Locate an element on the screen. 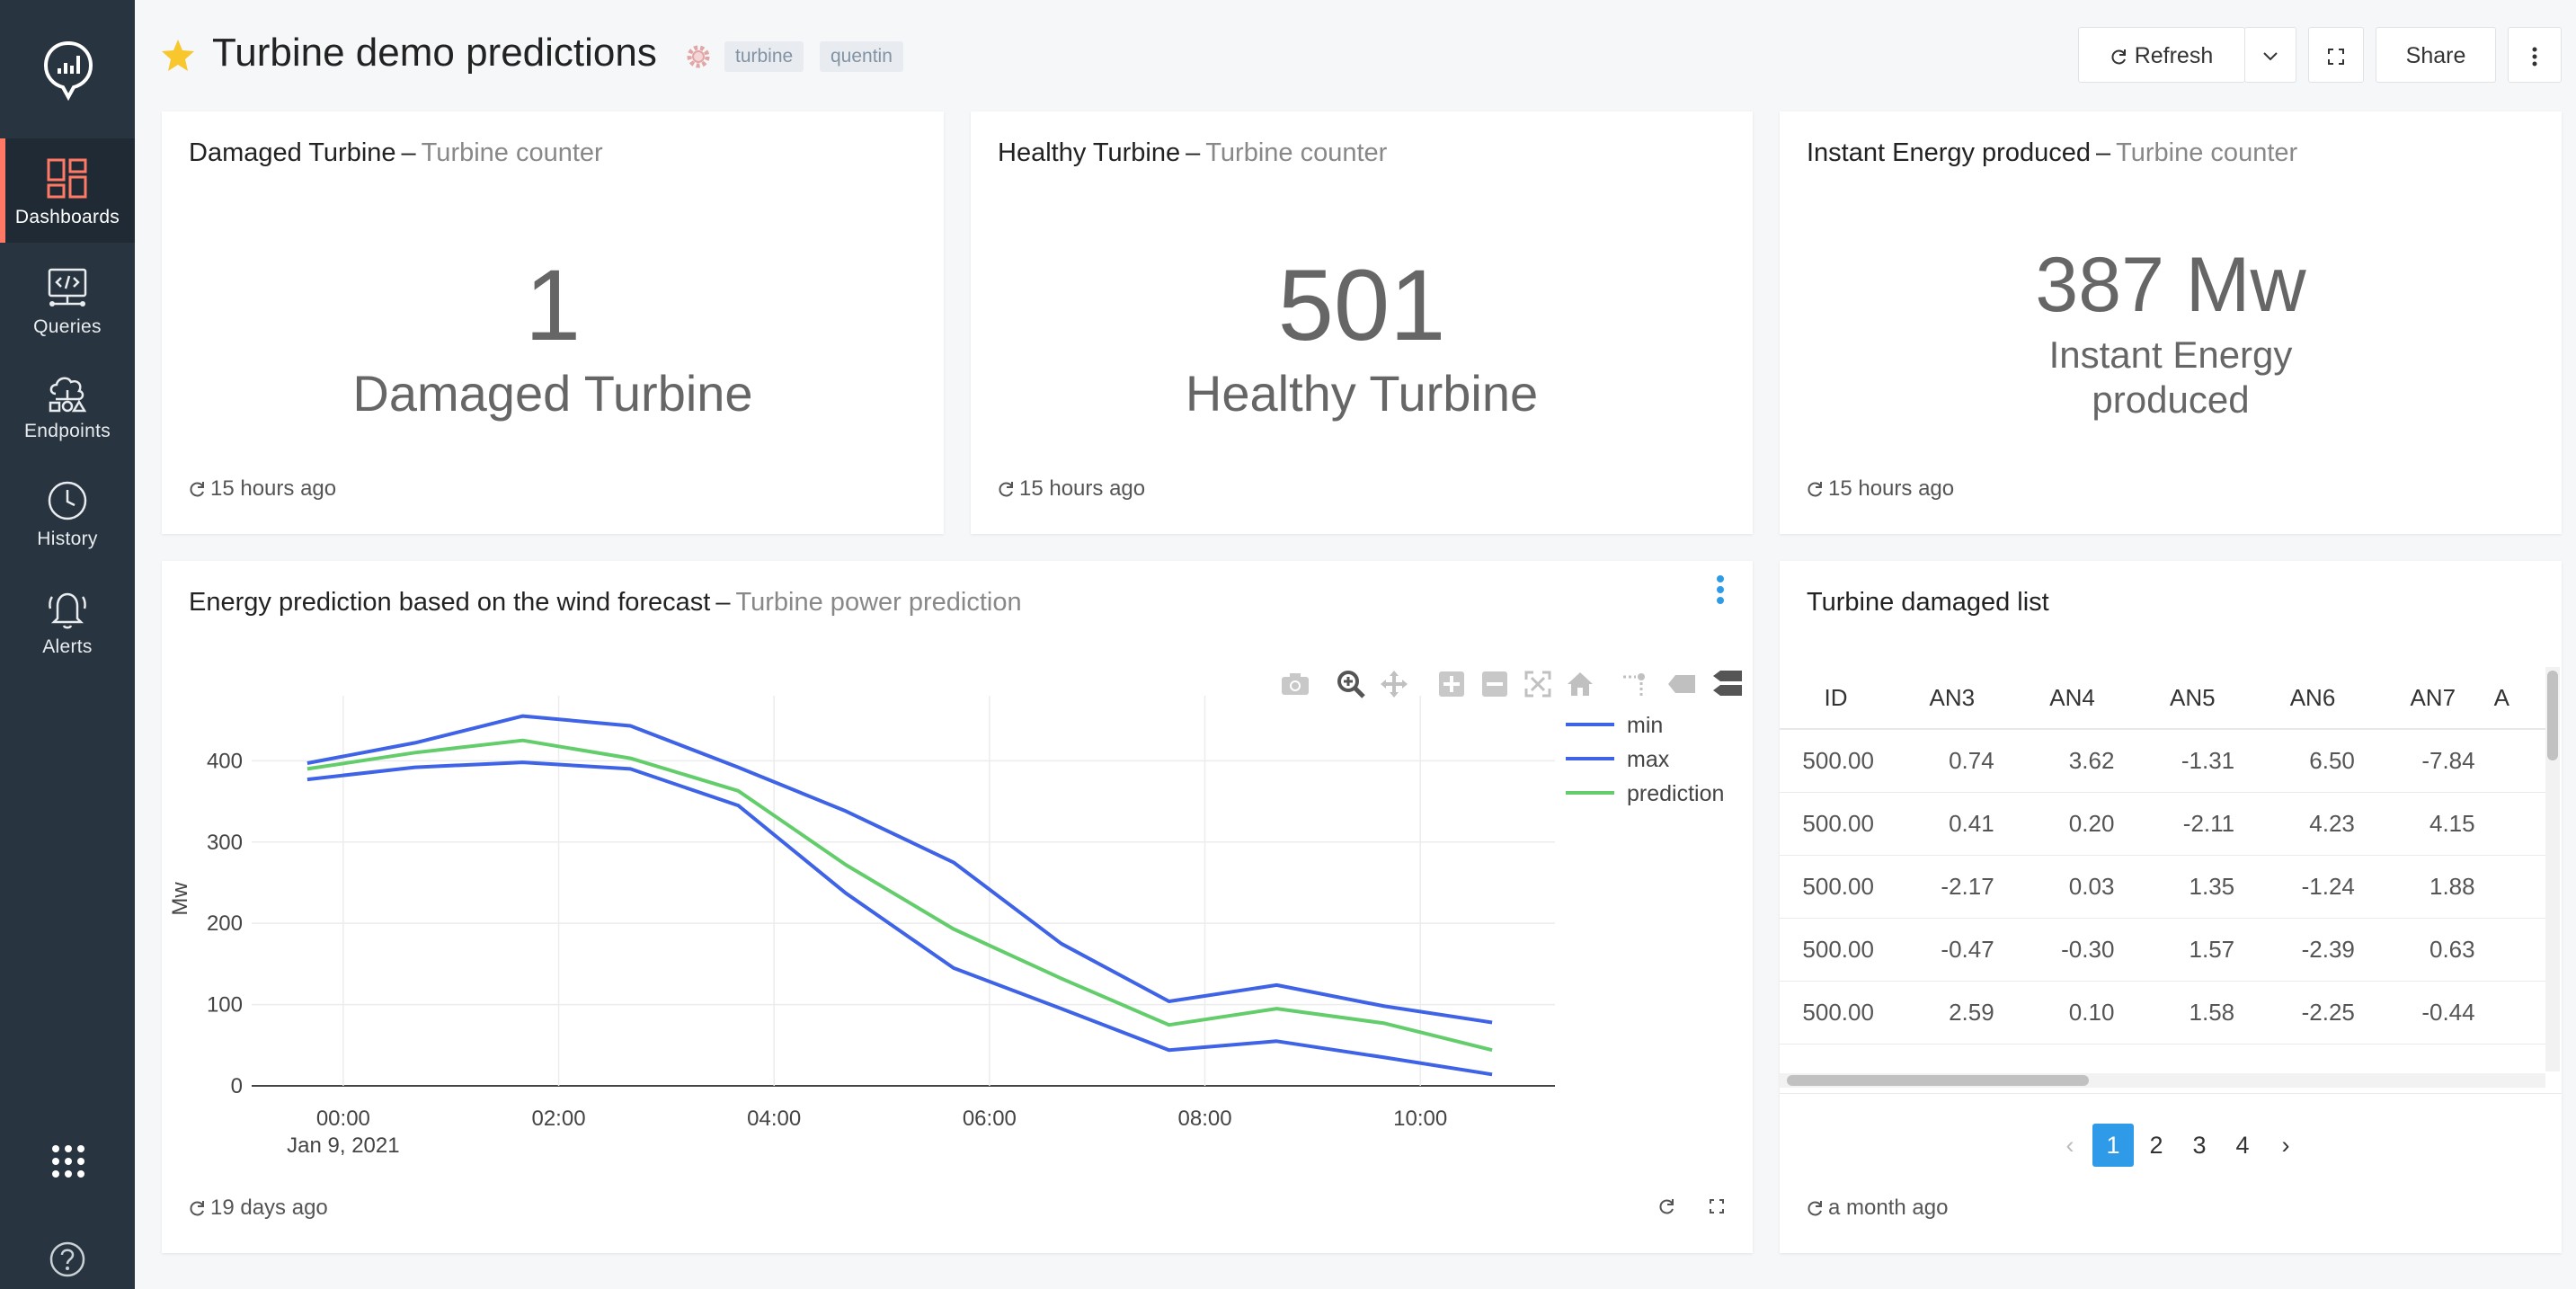 The image size is (2576, 1289). series-line-prediction is located at coordinates (899, 895).